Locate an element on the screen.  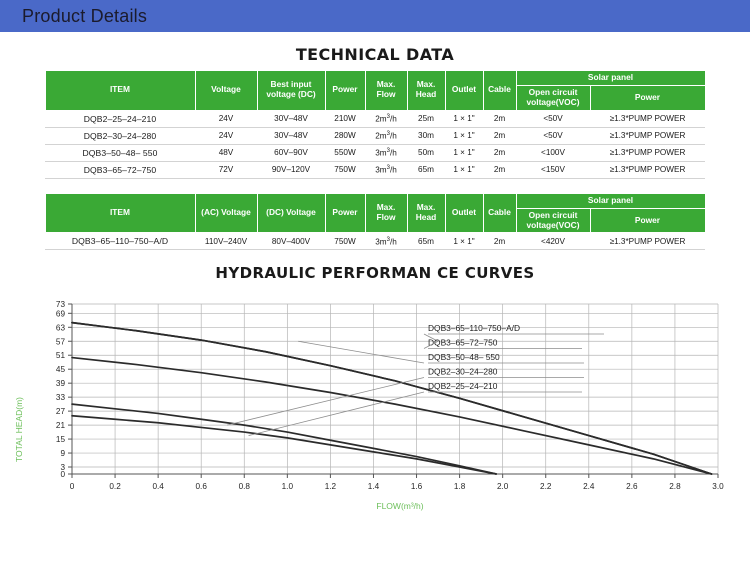
t1-cell-power: 750W is located at coordinates (345, 170).